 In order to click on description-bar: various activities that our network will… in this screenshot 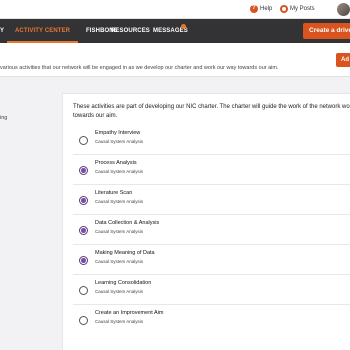, I will do `click(175, 60)`.